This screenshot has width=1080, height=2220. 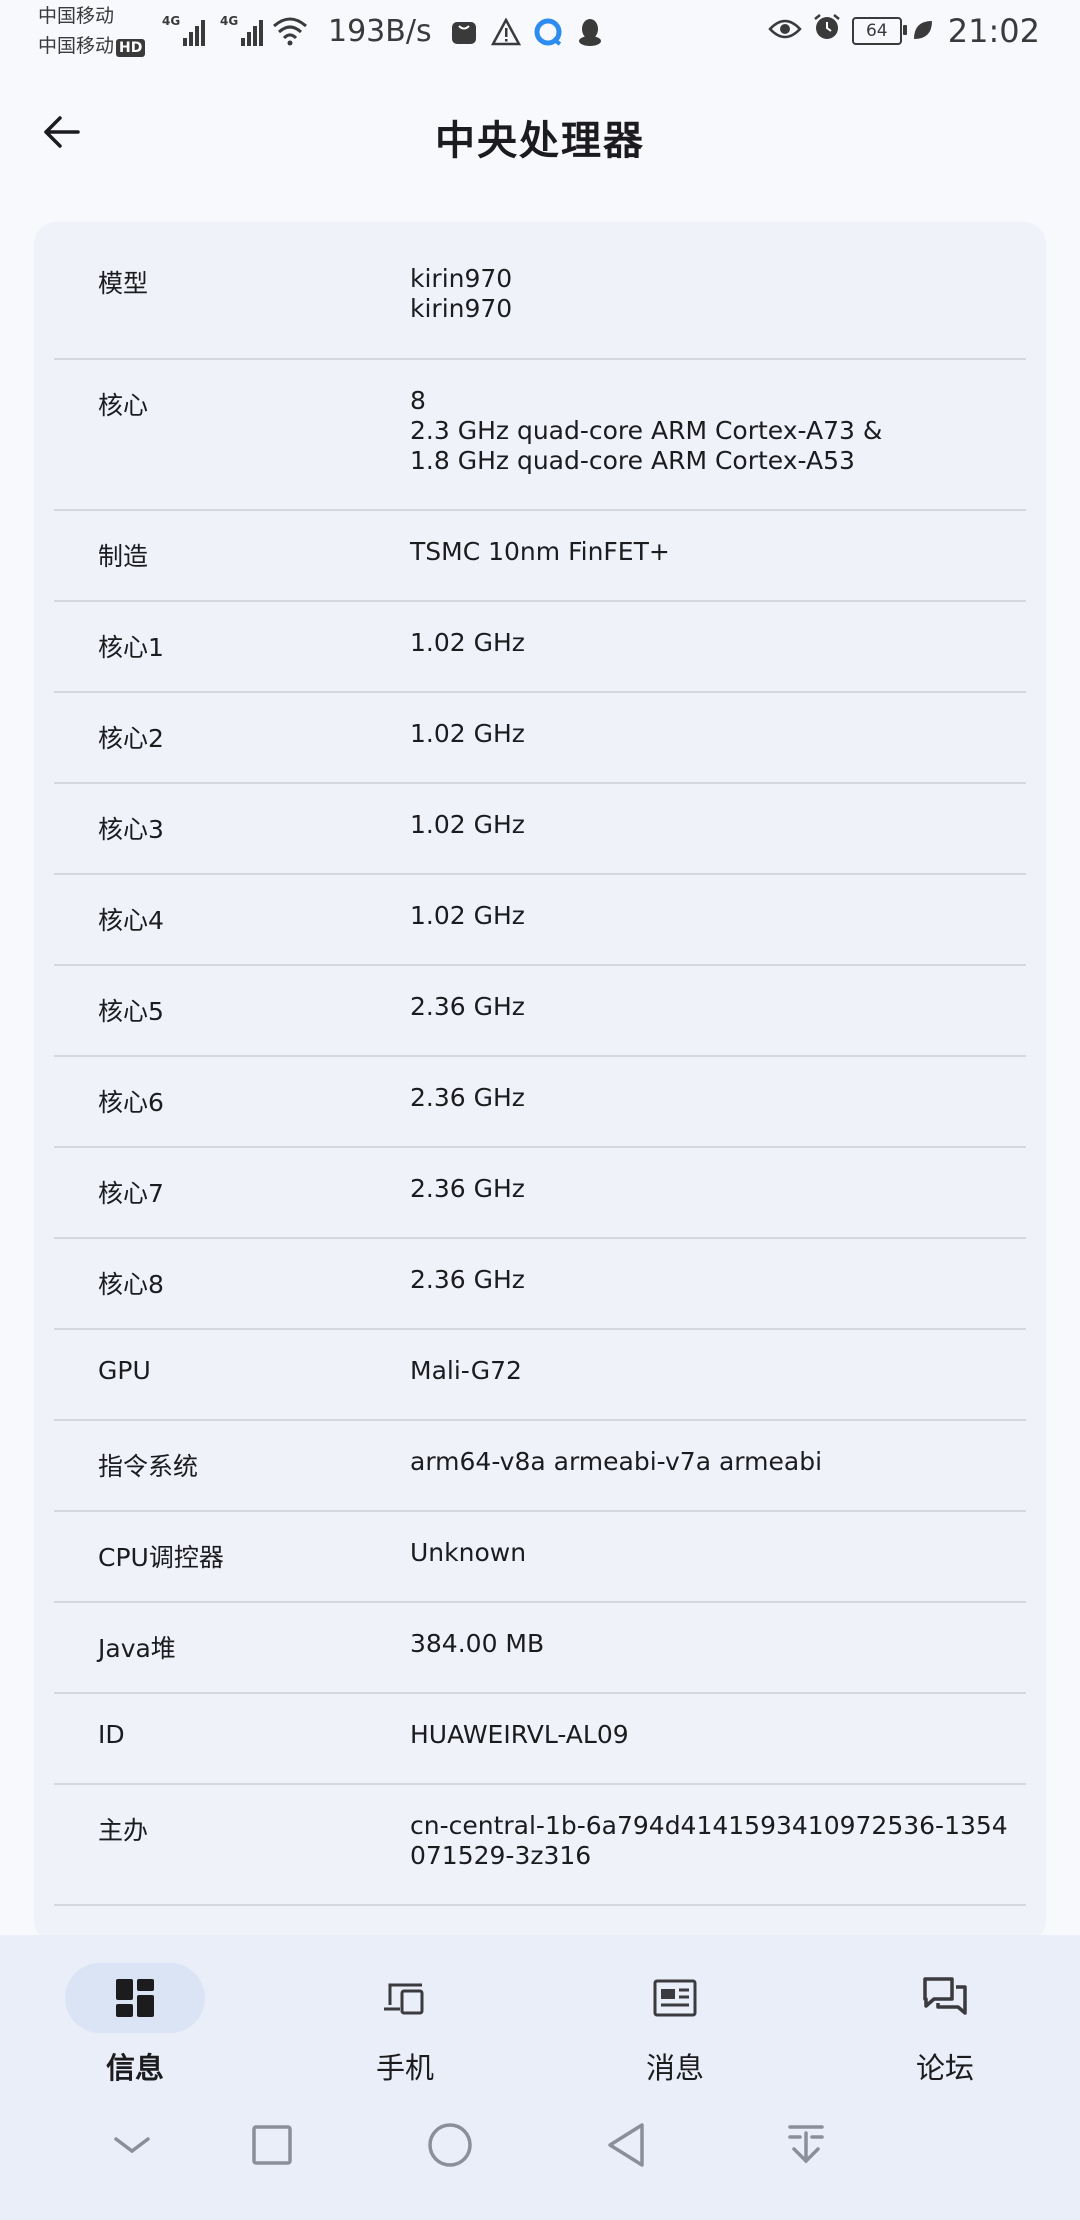 What do you see at coordinates (229, 21) in the screenshot?
I see `network-type-label-2: 4G` at bounding box center [229, 21].